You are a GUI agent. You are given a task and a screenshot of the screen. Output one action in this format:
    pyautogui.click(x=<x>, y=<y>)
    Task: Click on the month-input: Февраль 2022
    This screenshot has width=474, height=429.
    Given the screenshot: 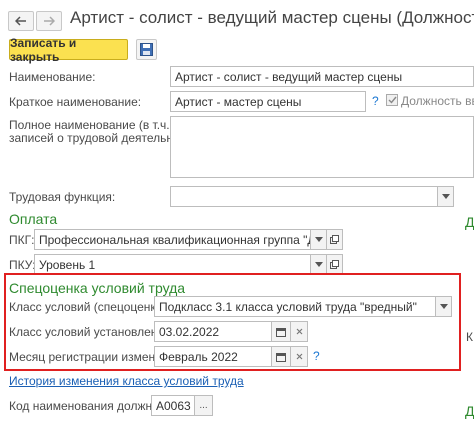 What is the action you would take?
    pyautogui.click(x=213, y=356)
    